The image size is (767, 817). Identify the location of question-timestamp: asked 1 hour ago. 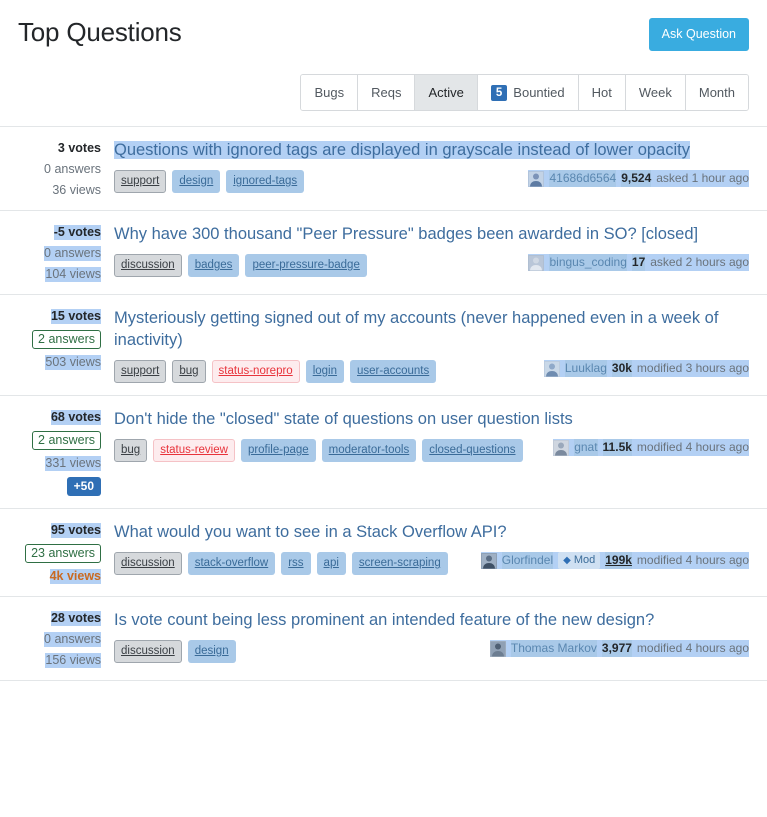
(702, 178).